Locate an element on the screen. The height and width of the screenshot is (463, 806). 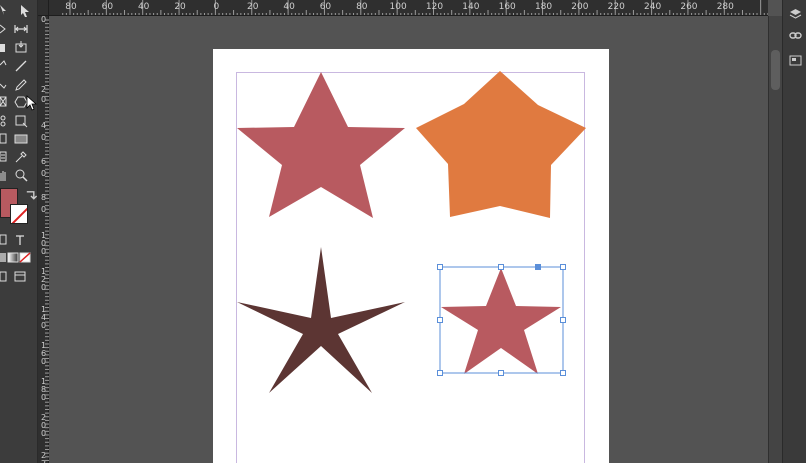
vertical-scrollbar is located at coordinates (775, 239).